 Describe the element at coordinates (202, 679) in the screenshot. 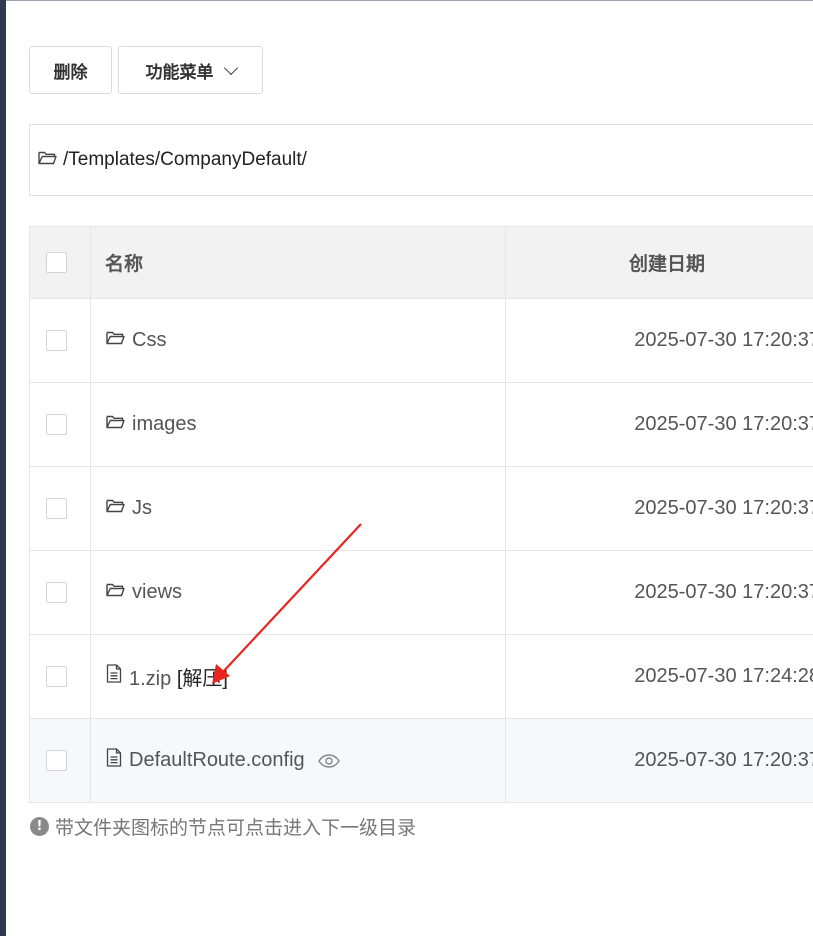

I see `unzip-link: [解压]` at that location.